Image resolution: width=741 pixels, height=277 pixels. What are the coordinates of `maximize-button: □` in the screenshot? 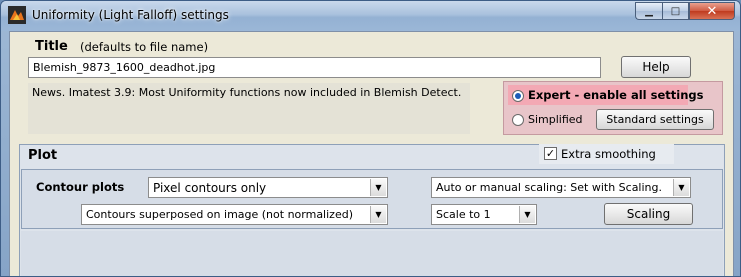 It's located at (675, 11).